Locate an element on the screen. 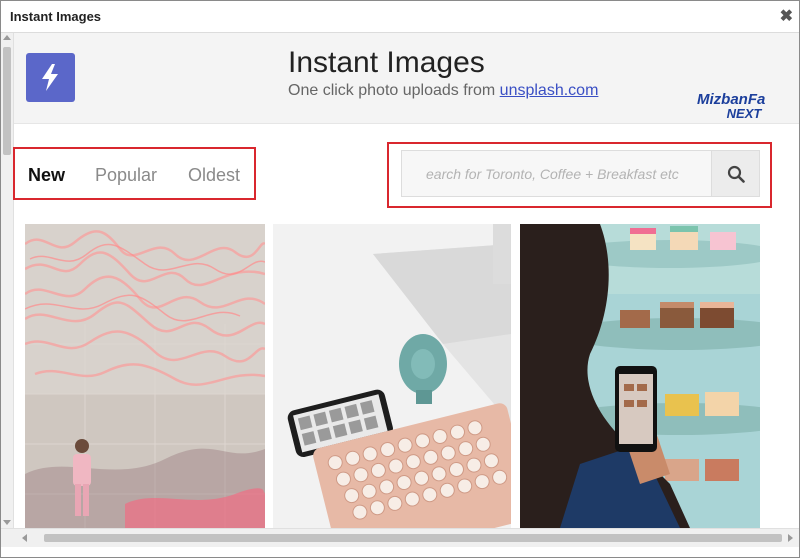 The height and width of the screenshot is (558, 800). search-icon is located at coordinates (736, 174).